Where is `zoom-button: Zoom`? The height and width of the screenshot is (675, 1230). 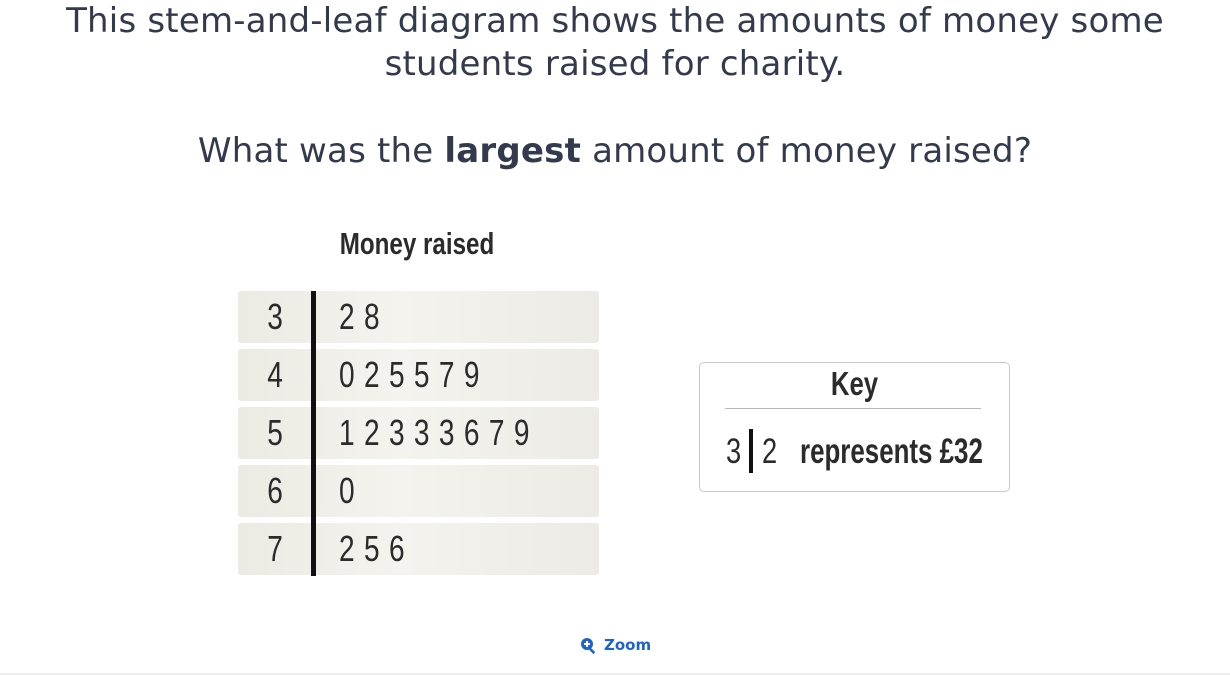
zoom-button: Zoom is located at coordinates (615, 645).